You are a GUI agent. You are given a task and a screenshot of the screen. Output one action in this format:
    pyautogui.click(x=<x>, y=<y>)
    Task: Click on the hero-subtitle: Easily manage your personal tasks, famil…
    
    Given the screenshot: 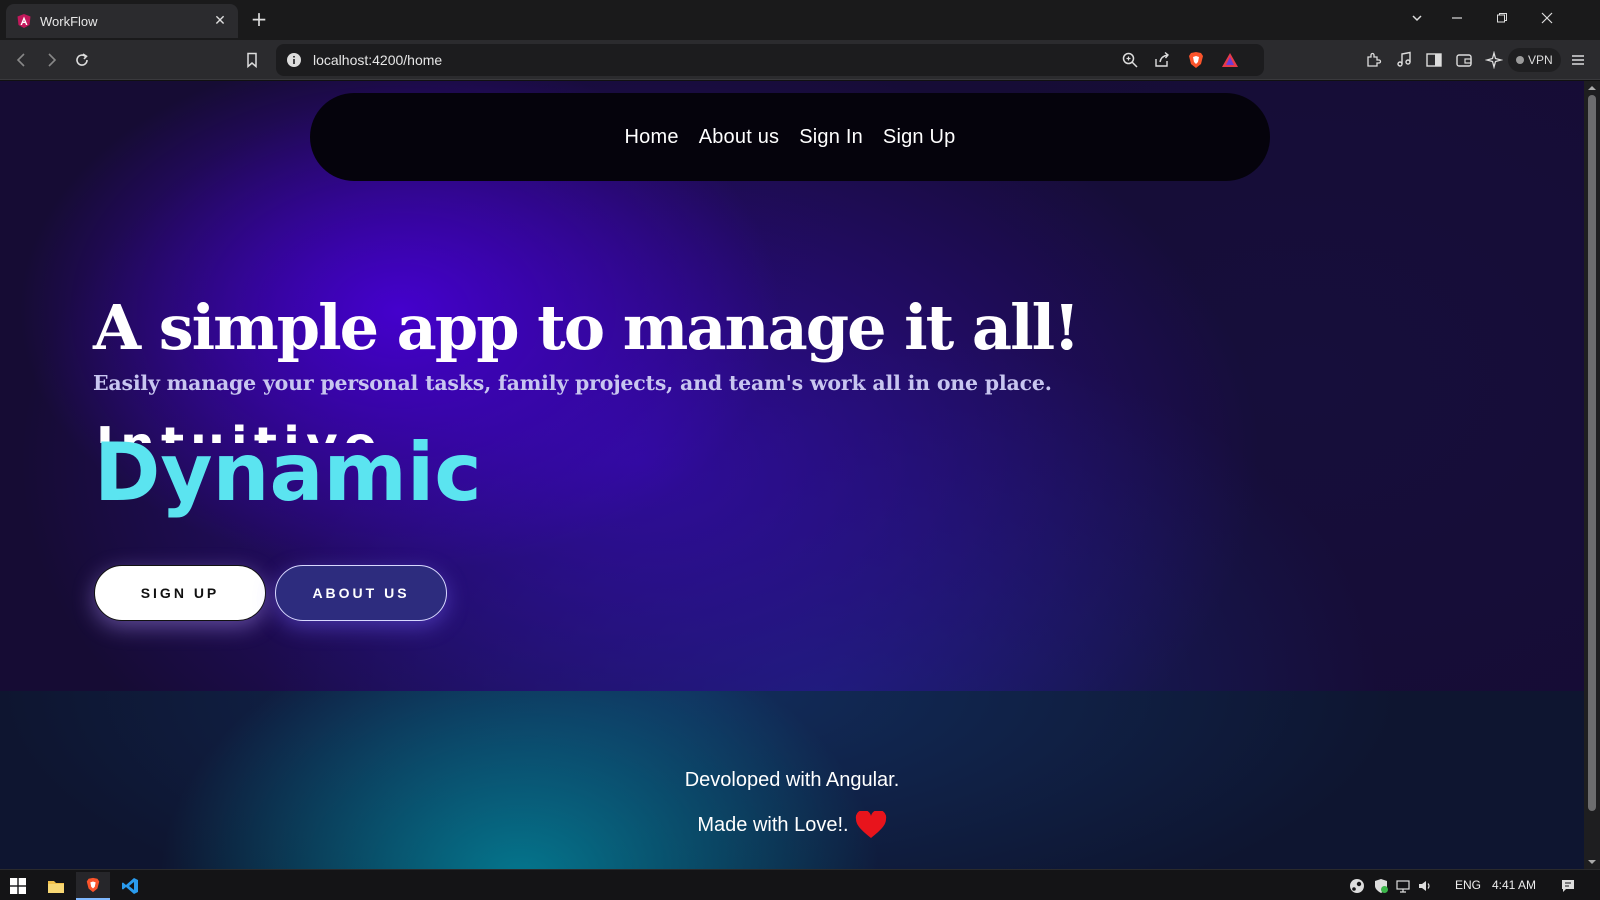 What is the action you would take?
    pyautogui.click(x=572, y=383)
    